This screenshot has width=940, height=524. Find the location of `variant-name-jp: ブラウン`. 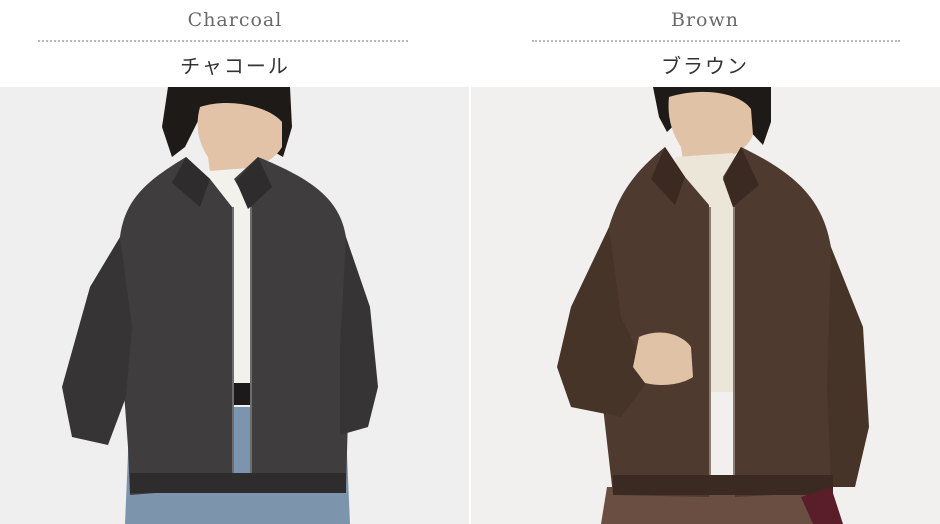

variant-name-jp: ブラウン is located at coordinates (705, 66).